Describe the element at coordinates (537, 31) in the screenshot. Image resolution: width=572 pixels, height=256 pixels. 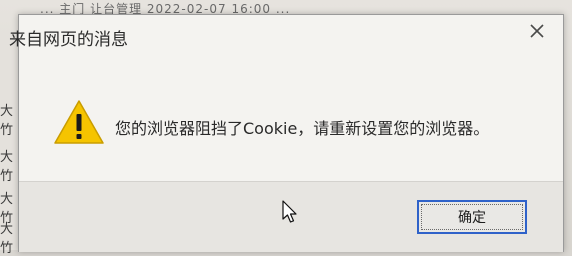
I see `close-icon` at that location.